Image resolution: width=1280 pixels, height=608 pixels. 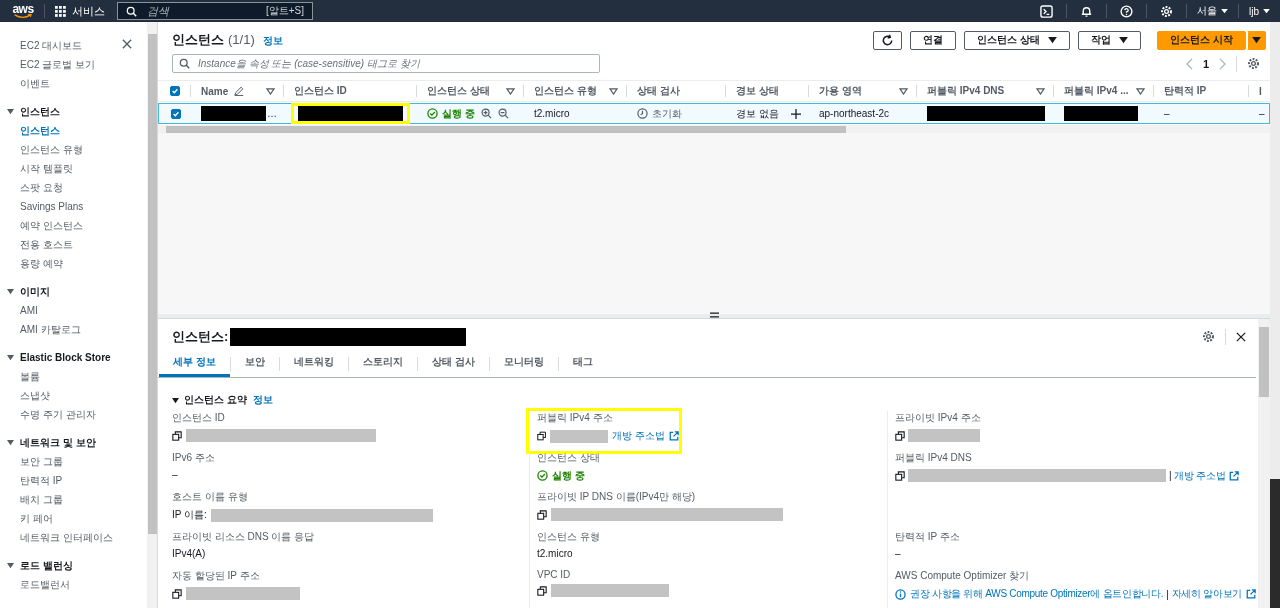 What do you see at coordinates (42, 206) in the screenshot?
I see `sidebar-link: Savings Plans` at bounding box center [42, 206].